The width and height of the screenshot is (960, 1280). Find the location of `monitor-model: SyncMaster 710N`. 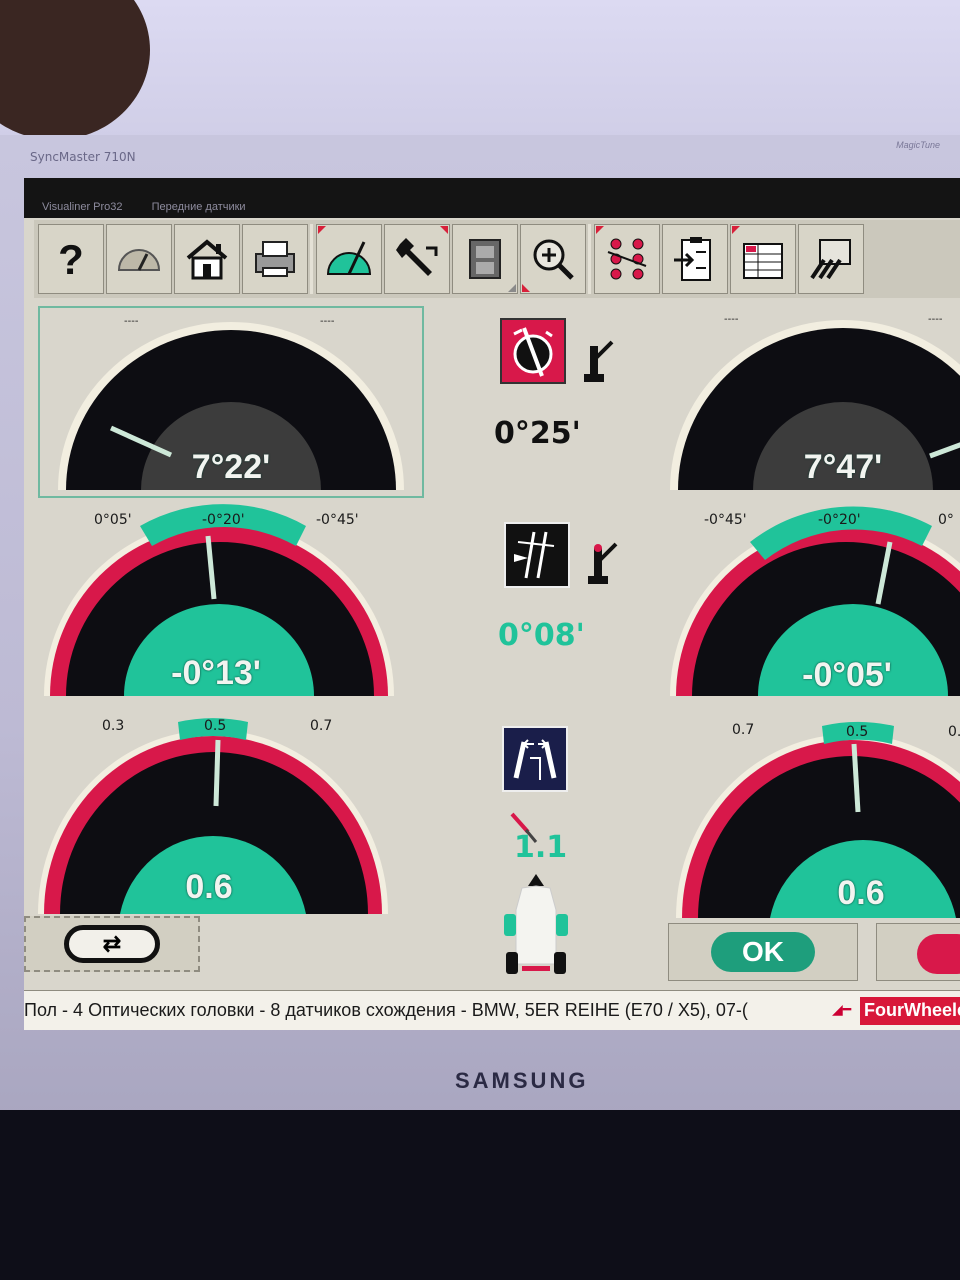

monitor-model: SyncMaster 710N is located at coordinates (83, 157).